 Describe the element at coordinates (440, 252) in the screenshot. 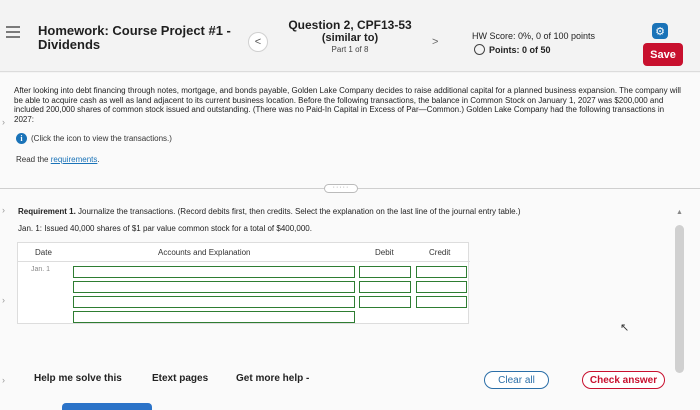

I see `col-credit: Credit` at that location.